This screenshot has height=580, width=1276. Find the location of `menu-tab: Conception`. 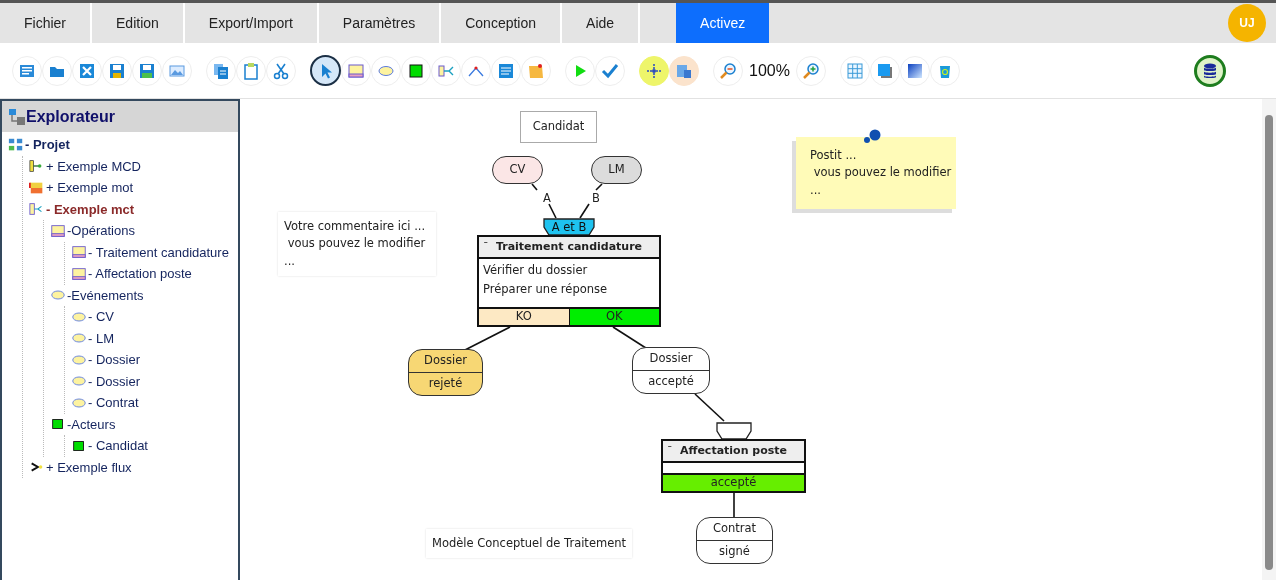

menu-tab: Conception is located at coordinates (502, 23).